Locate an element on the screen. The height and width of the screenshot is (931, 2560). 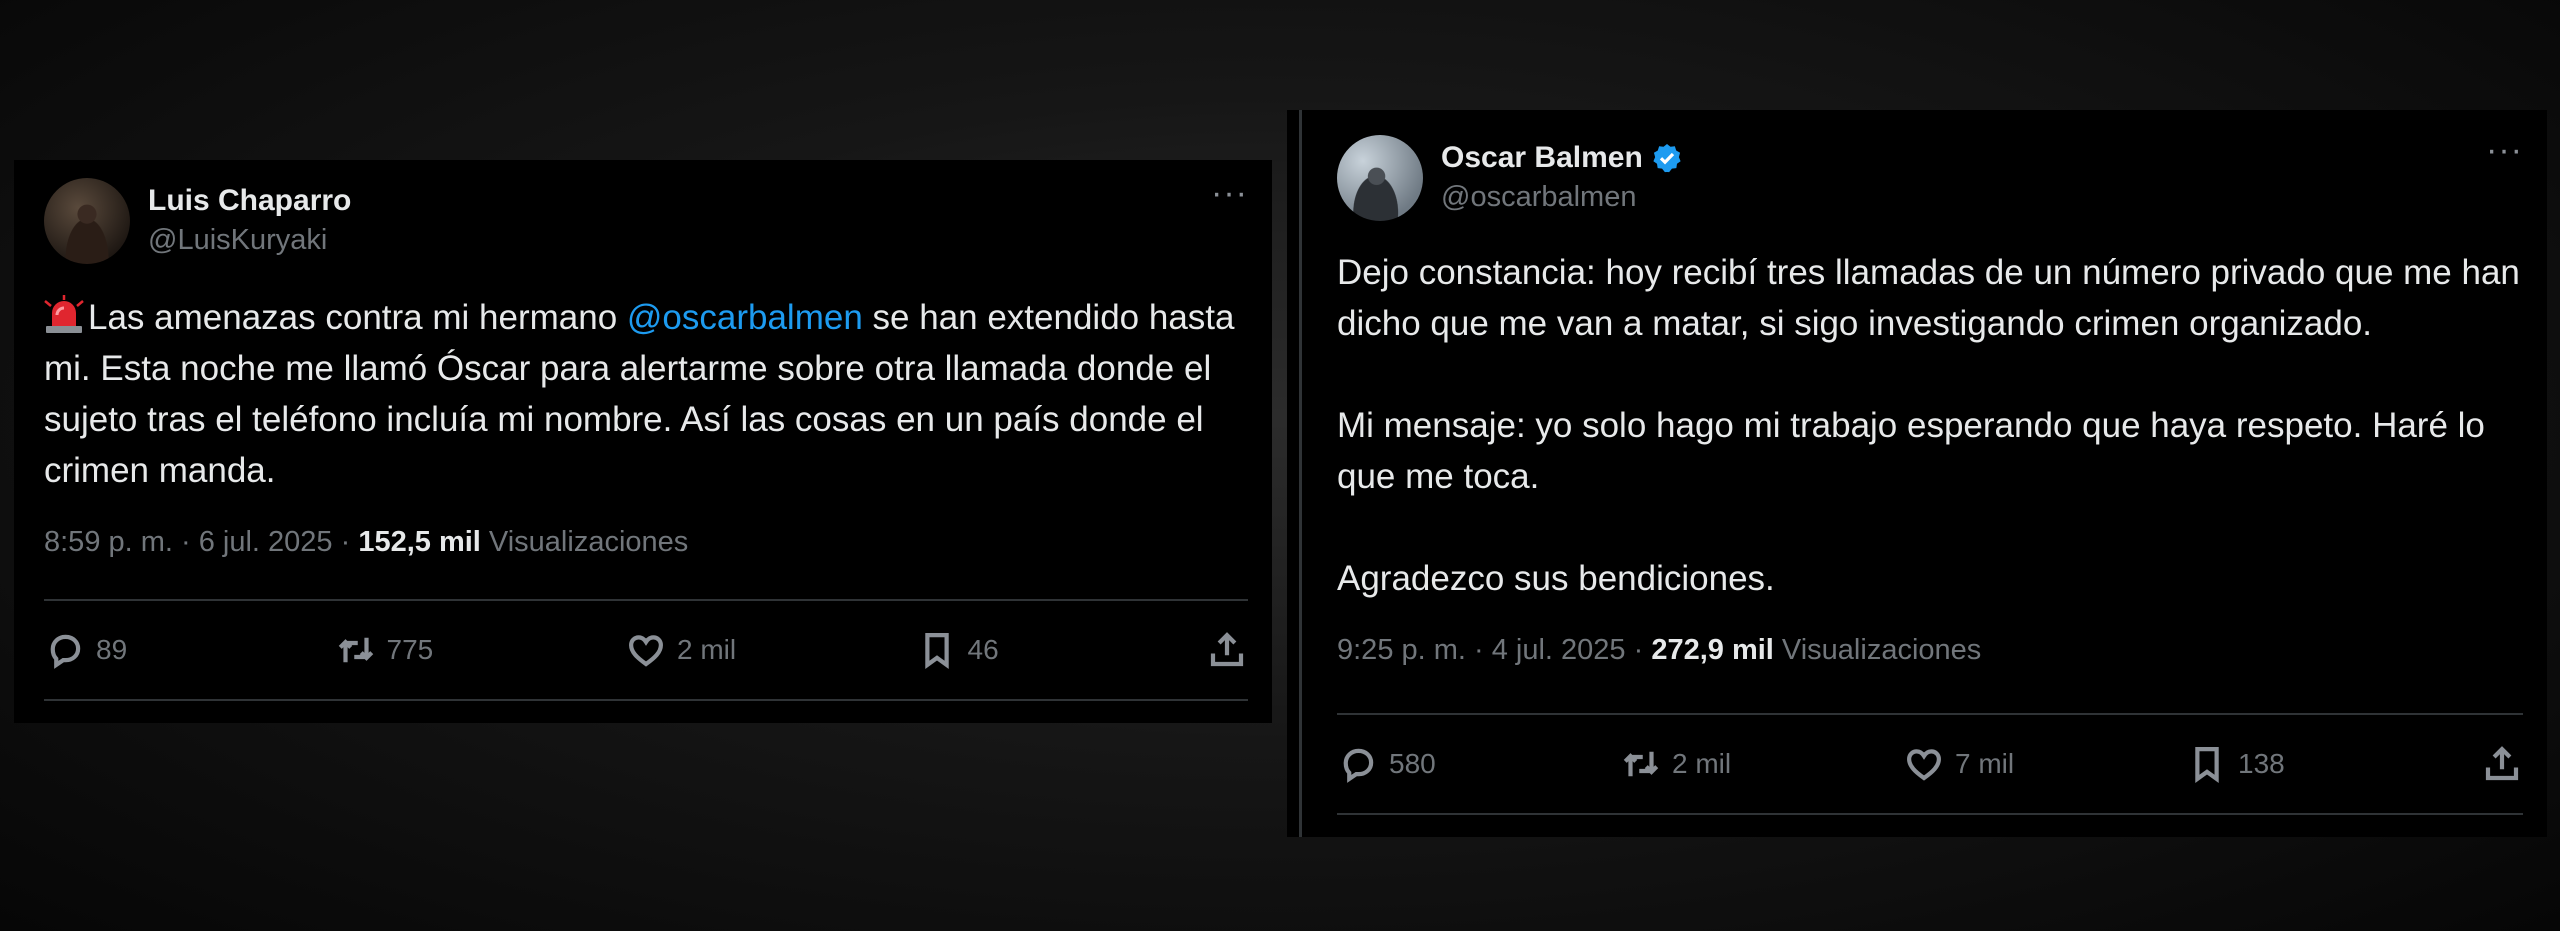
author-display-name: Oscar Balmen is located at coordinates (1562, 158).